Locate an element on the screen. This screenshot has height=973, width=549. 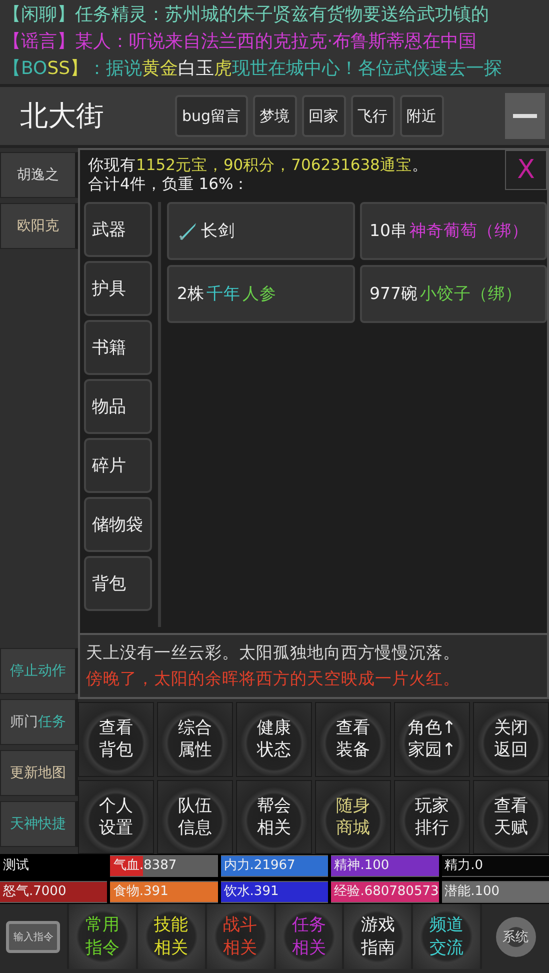
action-button: 个人 设置 is located at coordinates (116, 817).